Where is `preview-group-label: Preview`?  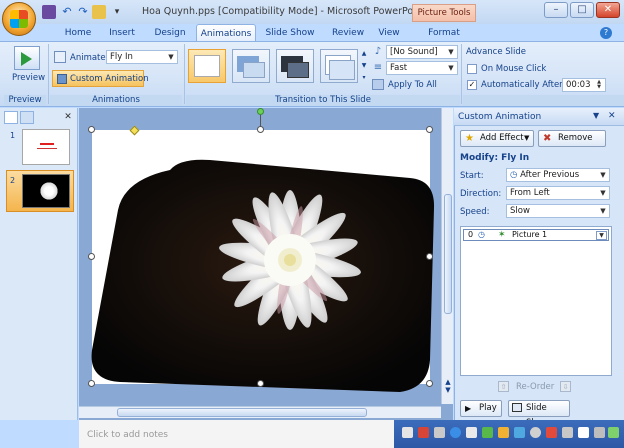 preview-group-label: Preview is located at coordinates (25, 100).